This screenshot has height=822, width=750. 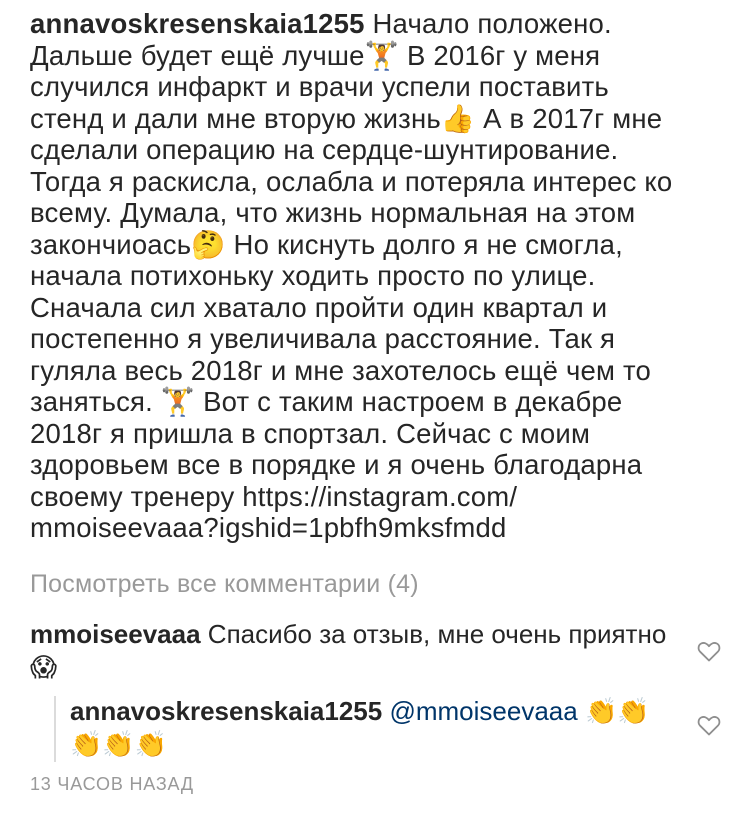 What do you see at coordinates (115, 634) in the screenshot?
I see `comment-author-username: mmoiseevaaa` at bounding box center [115, 634].